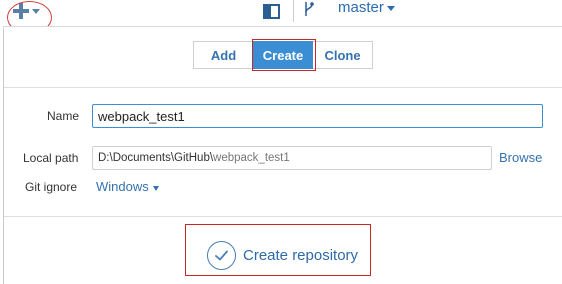 The image size is (562, 284). Describe the element at coordinates (221, 255) in the screenshot. I see `check-circle-icon` at that location.